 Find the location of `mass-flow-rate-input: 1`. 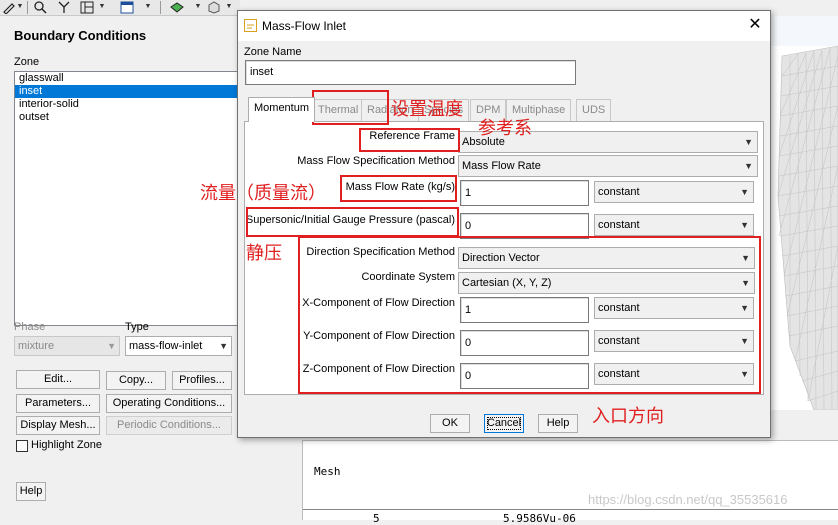

mass-flow-rate-input: 1 is located at coordinates (524, 193).